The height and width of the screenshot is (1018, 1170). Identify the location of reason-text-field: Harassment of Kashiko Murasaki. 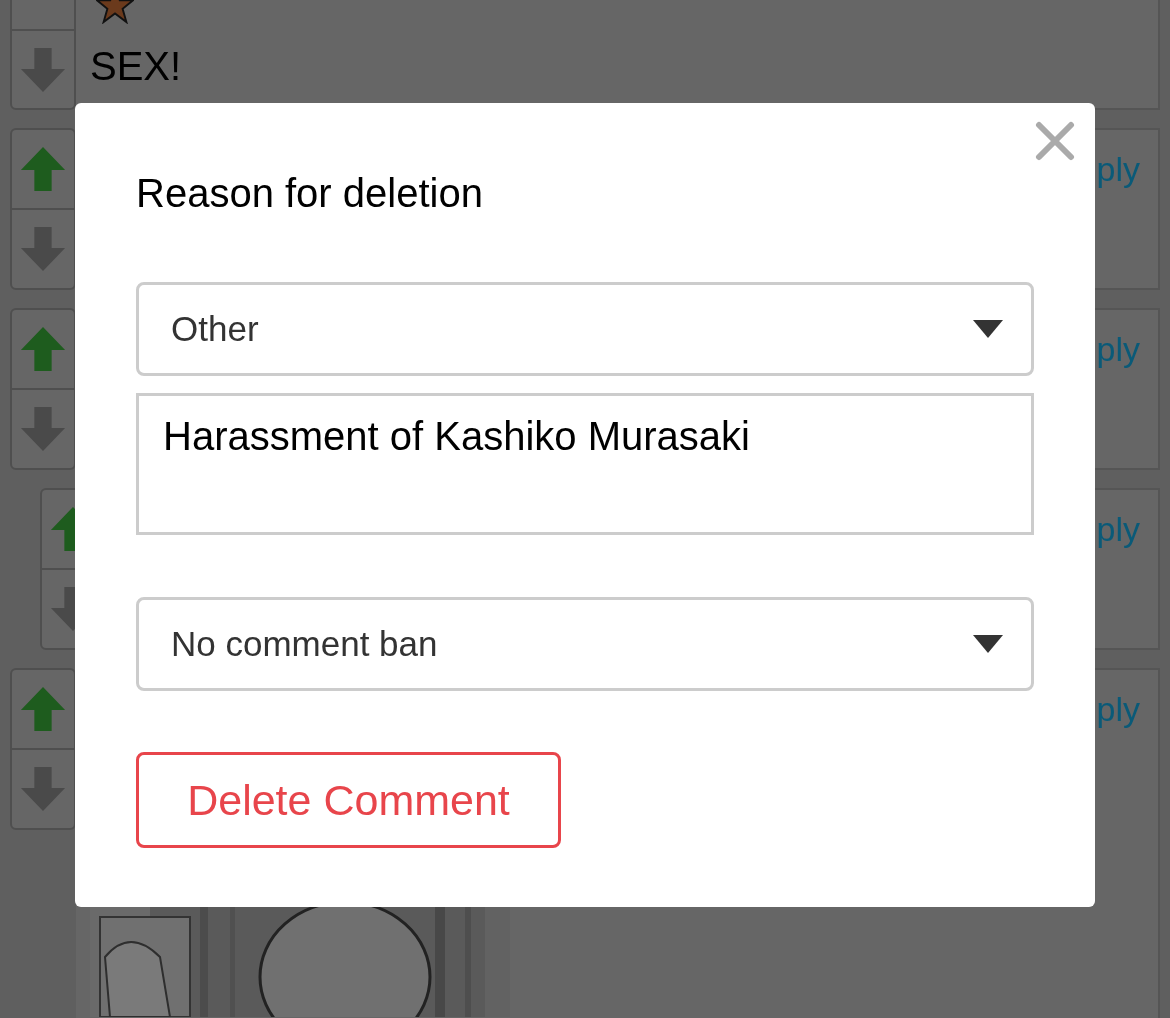
(585, 464).